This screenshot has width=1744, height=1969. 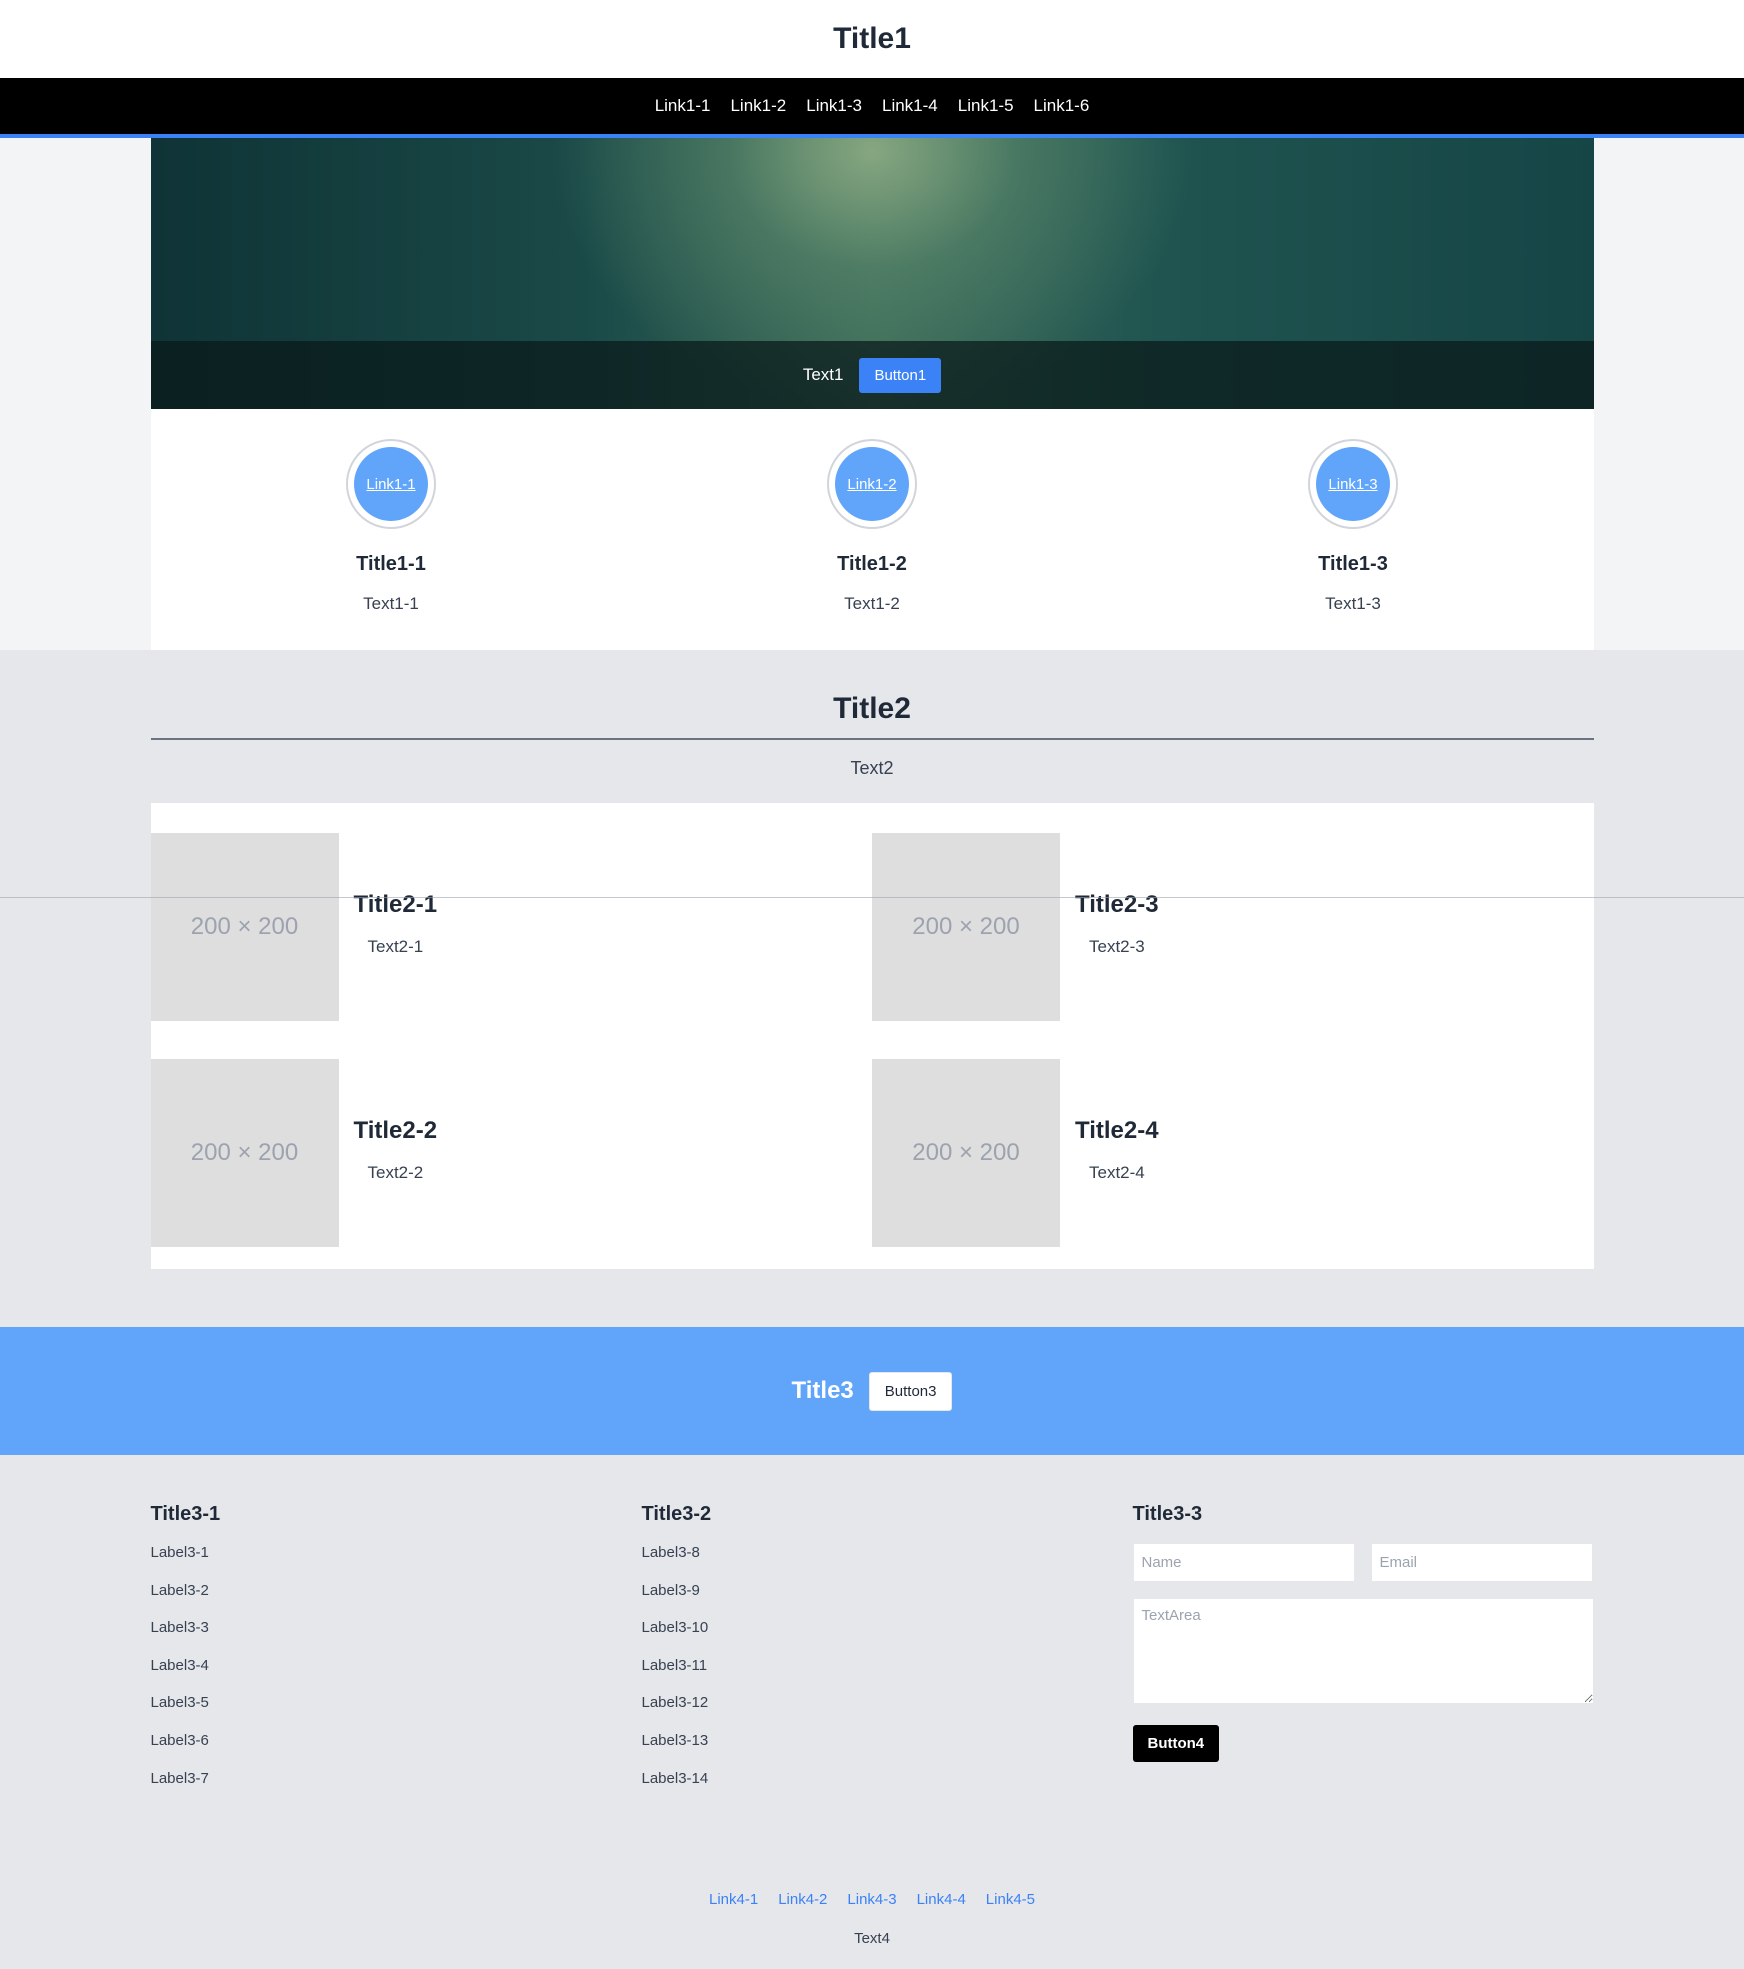 What do you see at coordinates (675, 1778) in the screenshot?
I see `footer-label: Label3-14` at bounding box center [675, 1778].